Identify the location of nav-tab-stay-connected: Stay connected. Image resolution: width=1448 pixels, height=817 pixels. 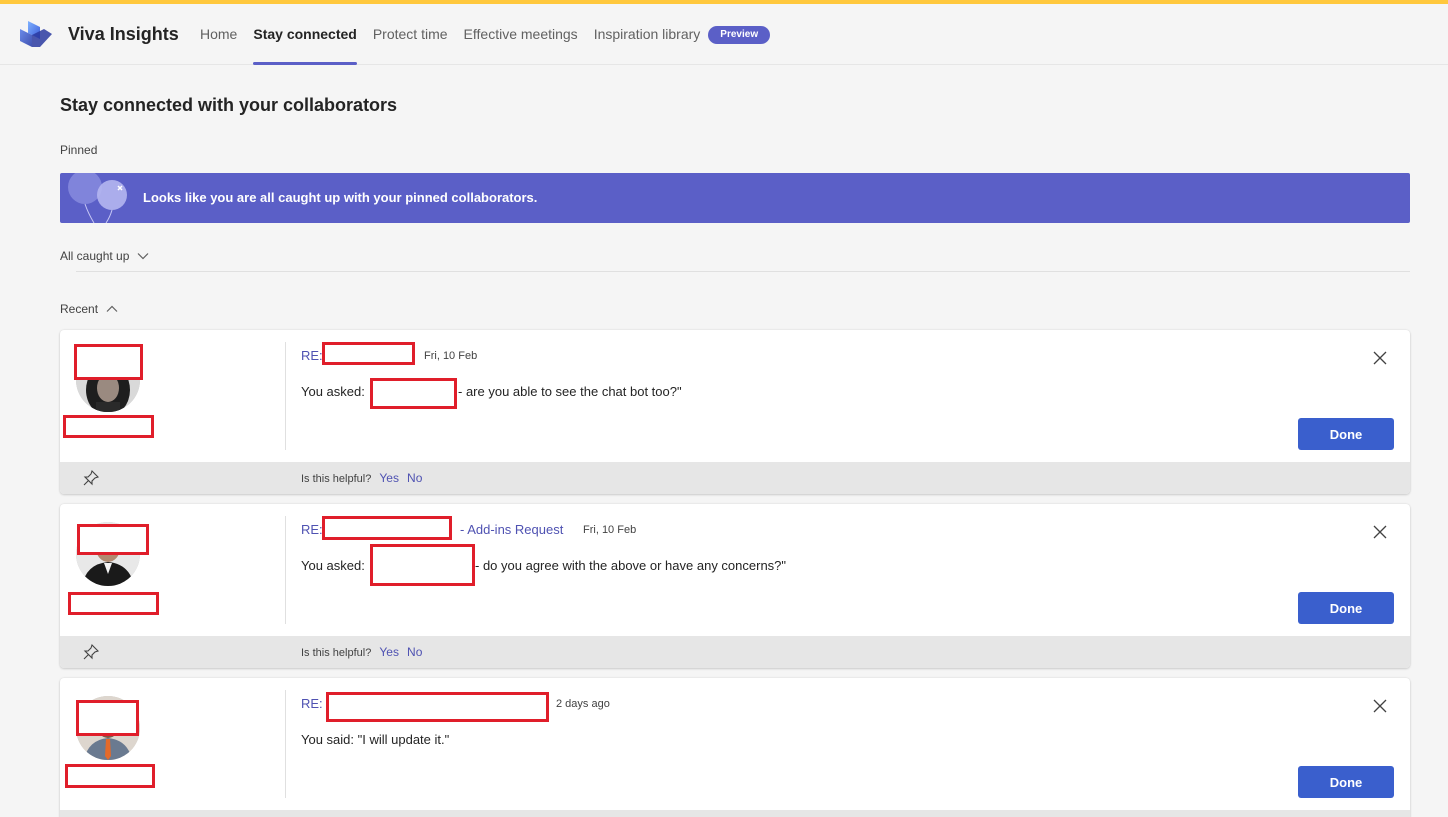
(305, 34).